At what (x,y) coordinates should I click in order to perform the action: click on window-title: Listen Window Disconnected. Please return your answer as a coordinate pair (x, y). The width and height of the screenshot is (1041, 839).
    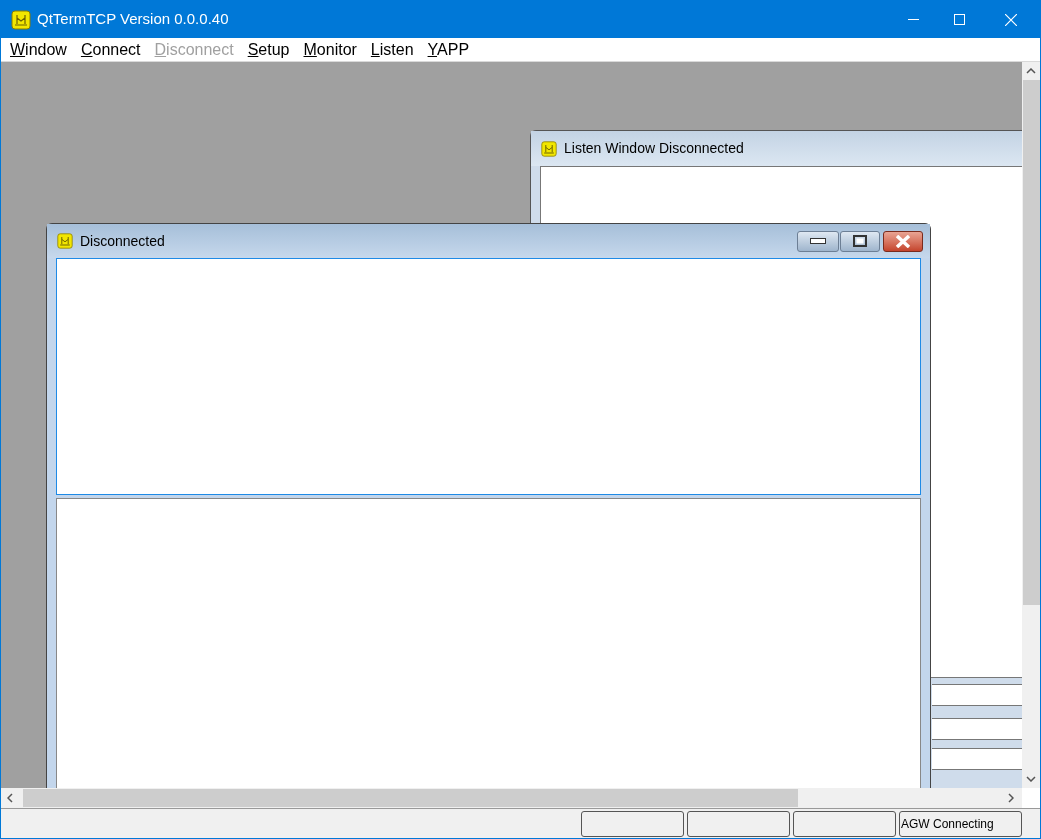
    Looking at the image, I should click on (654, 148).